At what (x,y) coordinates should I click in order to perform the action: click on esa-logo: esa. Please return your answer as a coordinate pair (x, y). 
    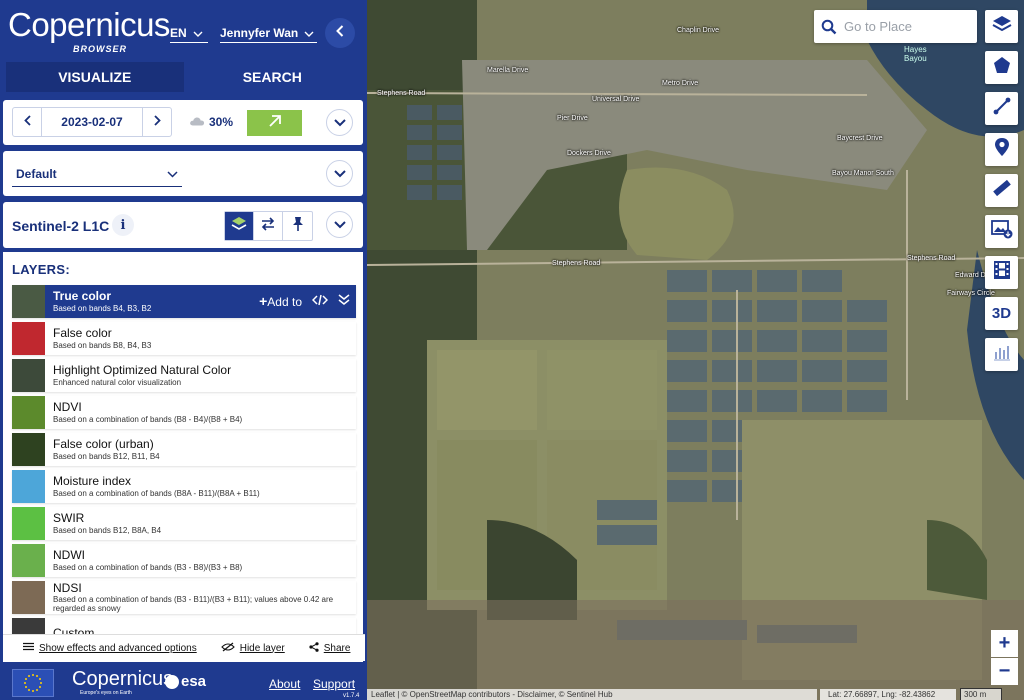
    Looking at the image, I should click on (185, 681).